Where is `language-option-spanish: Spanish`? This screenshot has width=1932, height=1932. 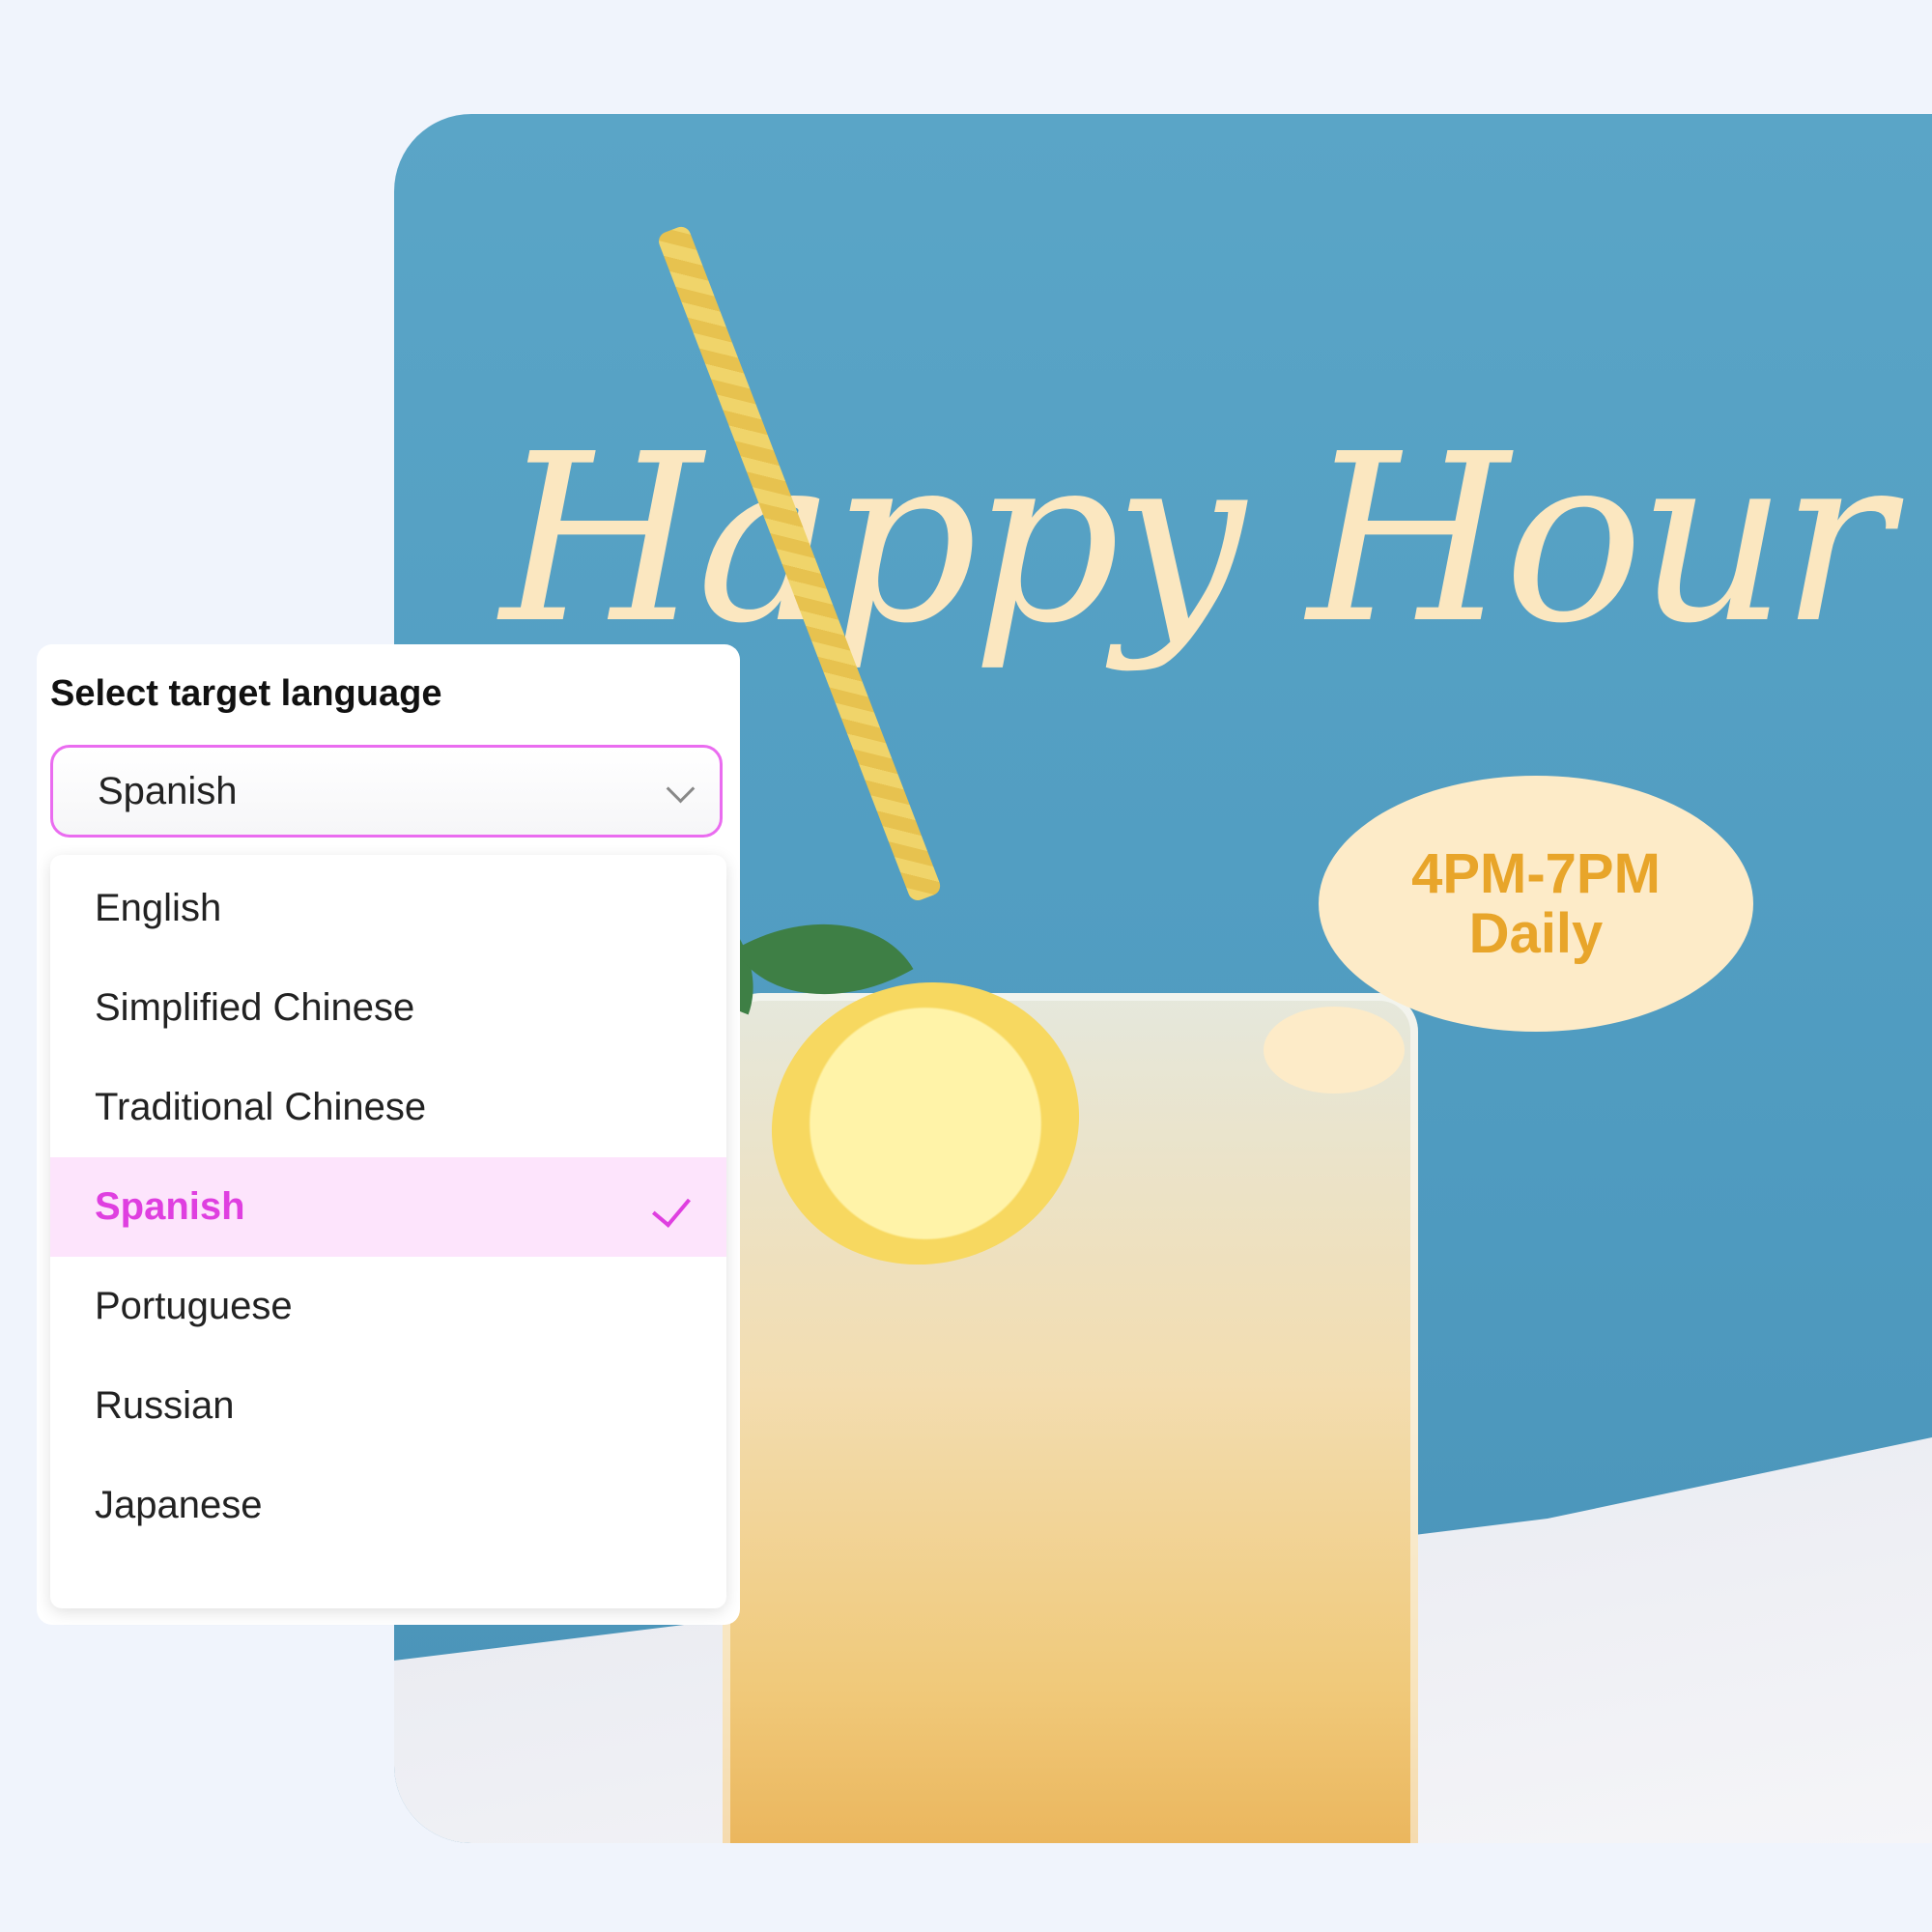
language-option-spanish: Spanish is located at coordinates (388, 1207).